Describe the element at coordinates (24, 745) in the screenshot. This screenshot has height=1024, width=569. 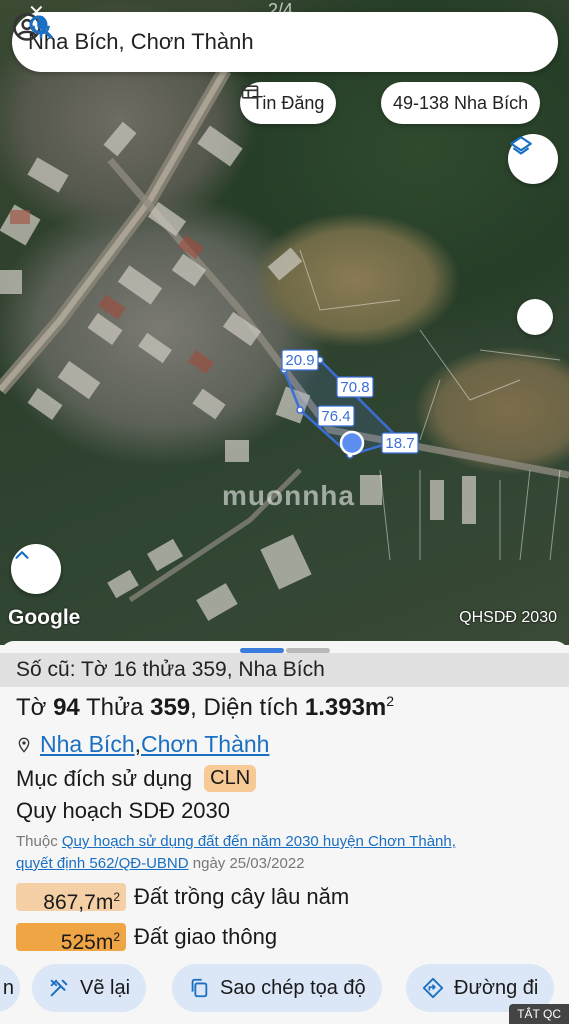
I see `location-pin-icon` at that location.